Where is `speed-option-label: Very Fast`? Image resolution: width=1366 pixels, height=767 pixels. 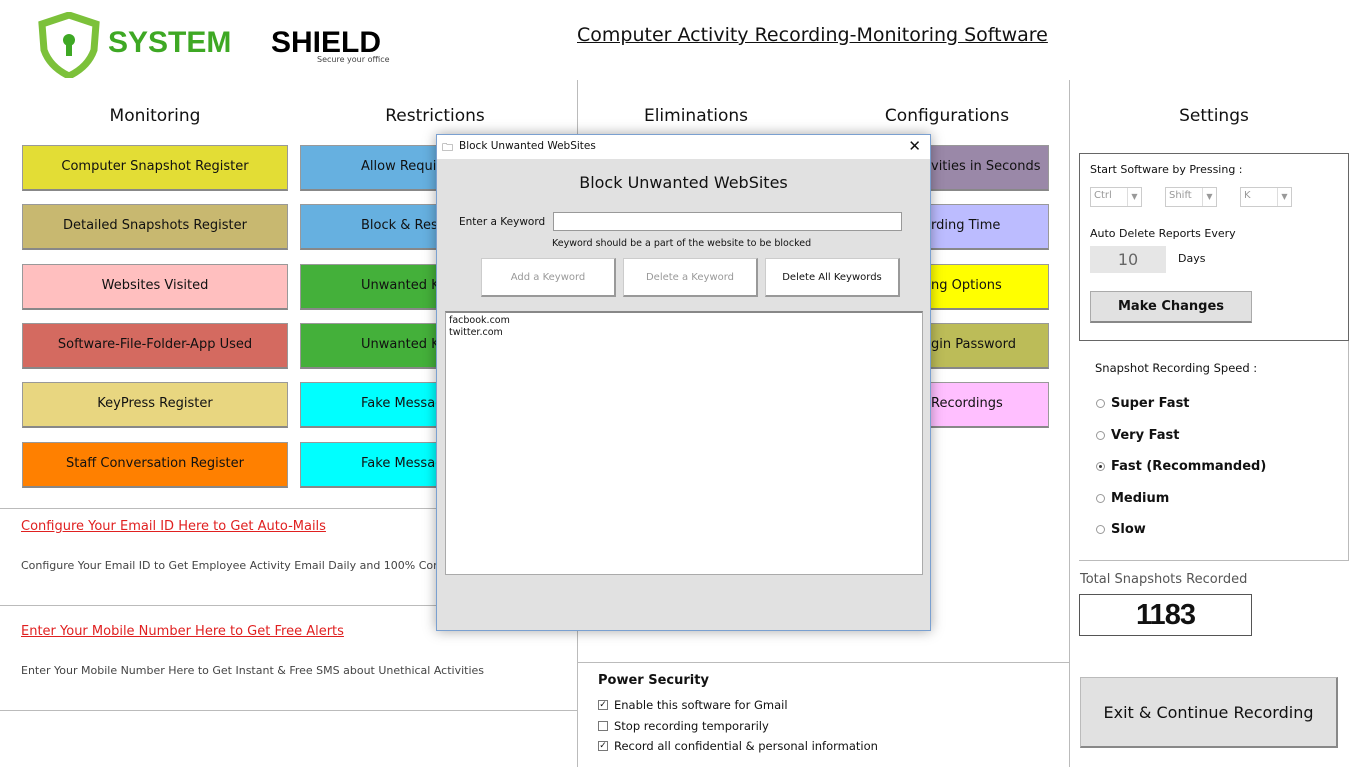 speed-option-label: Very Fast is located at coordinates (1145, 435).